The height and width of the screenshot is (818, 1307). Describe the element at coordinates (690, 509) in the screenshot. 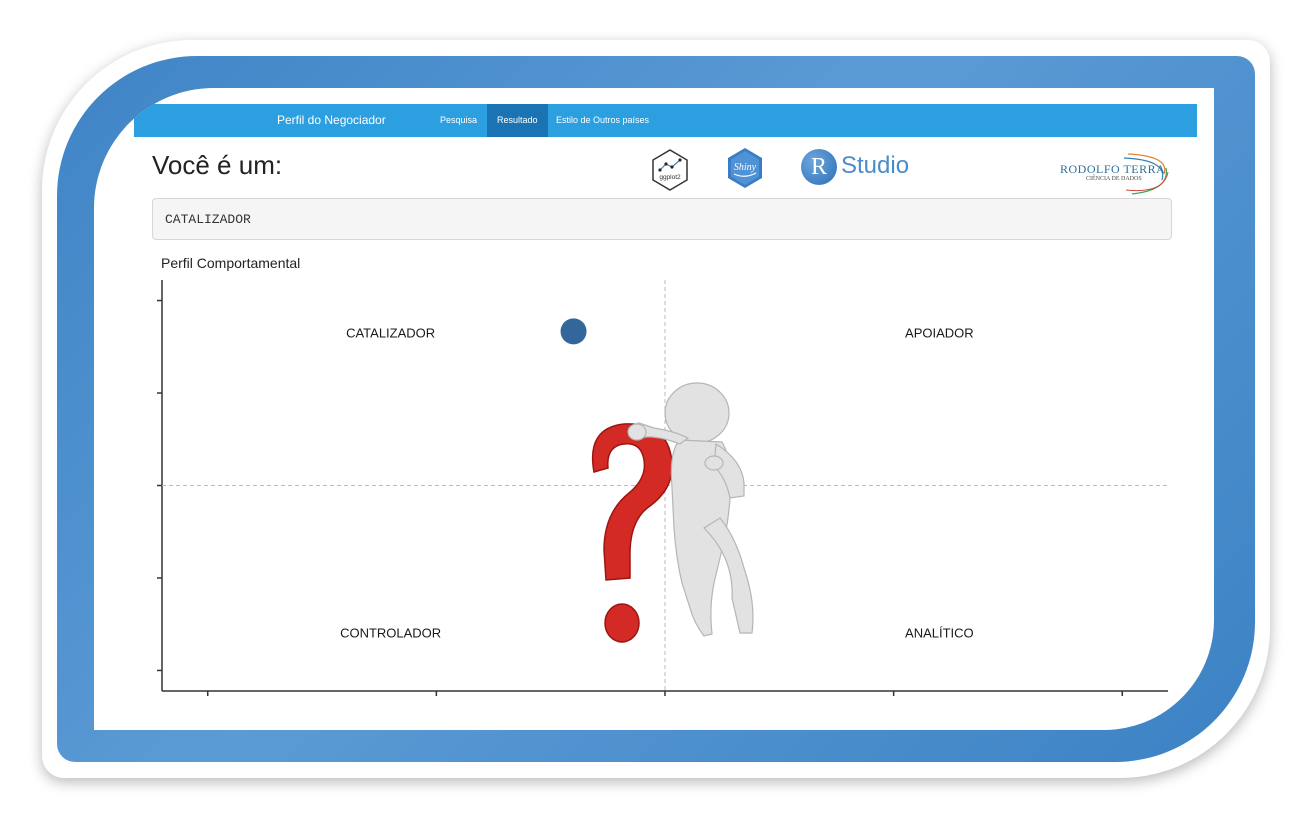

I see `figure-person-icon` at that location.